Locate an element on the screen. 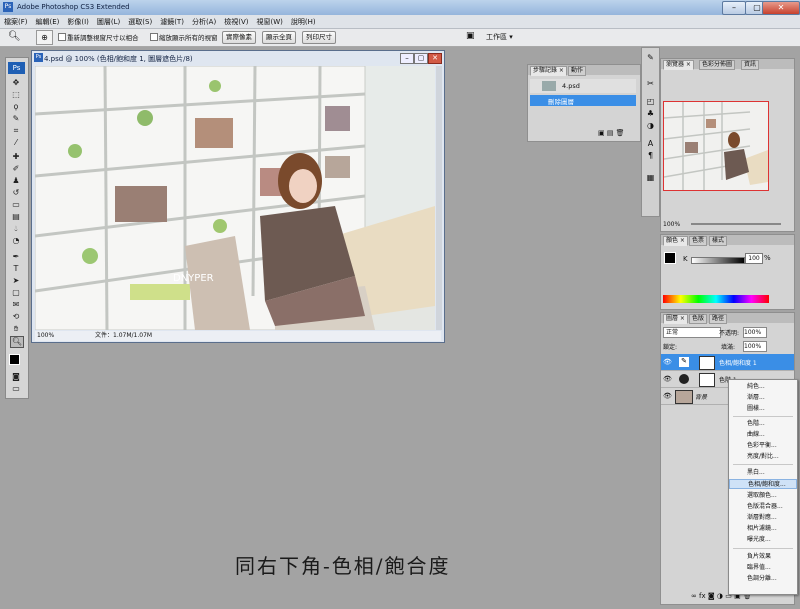 This screenshot has height=609, width=800. marquee-tool-icon: ⬚ is located at coordinates (16, 95).